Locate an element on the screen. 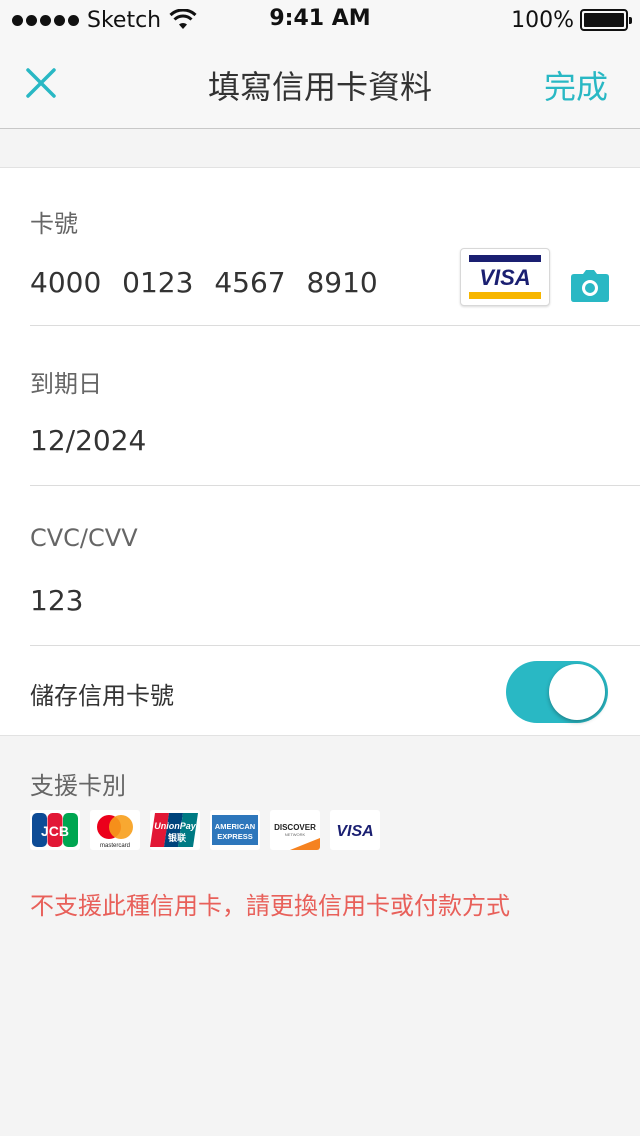 The width and height of the screenshot is (640, 1136). unionpay-logo-icon: UnionPay 银联 is located at coordinates (175, 830).